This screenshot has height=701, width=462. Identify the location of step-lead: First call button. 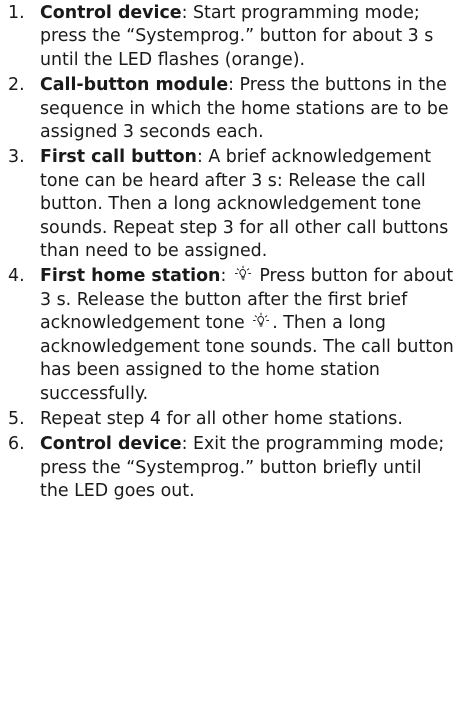
(118, 157).